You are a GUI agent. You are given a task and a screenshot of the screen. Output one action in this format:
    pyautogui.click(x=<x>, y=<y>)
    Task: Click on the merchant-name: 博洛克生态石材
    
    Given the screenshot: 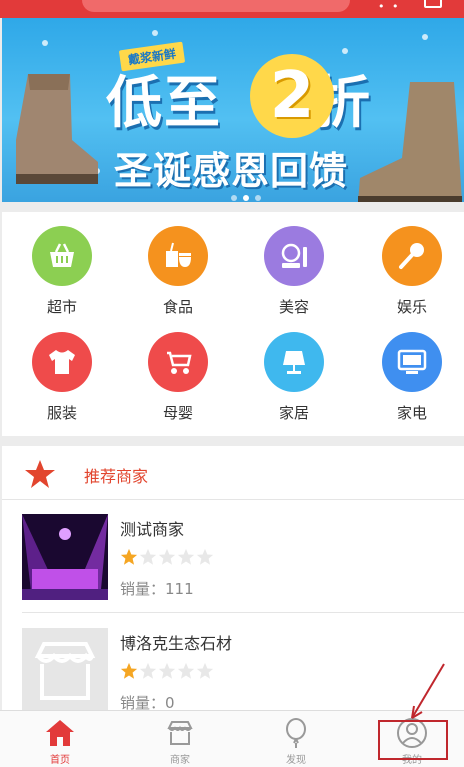 What is the action you would take?
    pyautogui.click(x=176, y=643)
    